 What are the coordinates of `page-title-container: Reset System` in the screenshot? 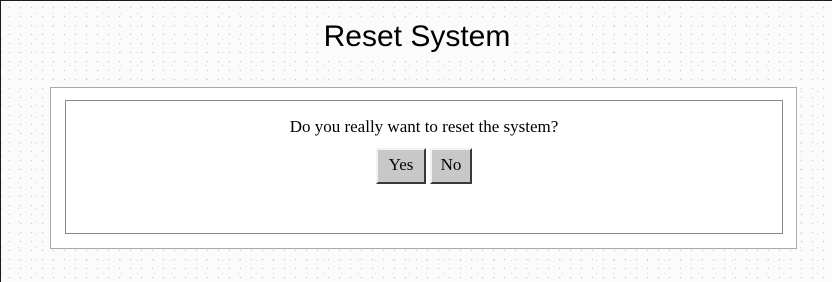 It's located at (416, 37).